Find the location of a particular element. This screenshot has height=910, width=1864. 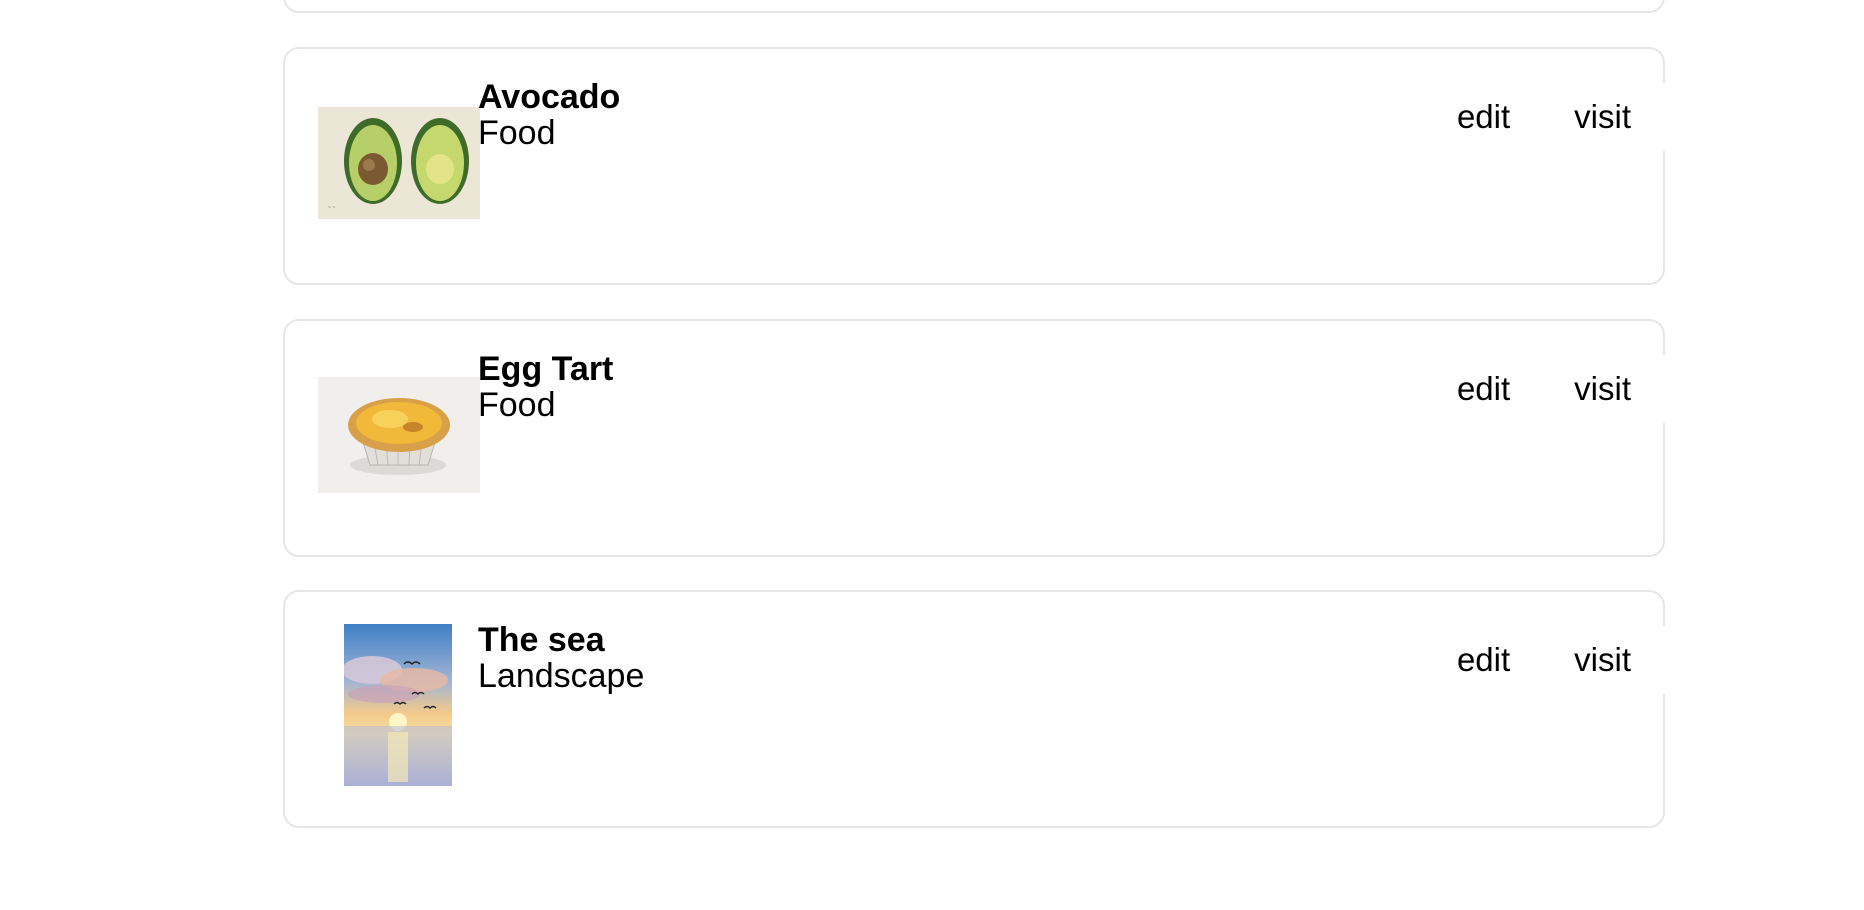

artwork-info: Egg Tart Food is located at coordinates (545, 387).